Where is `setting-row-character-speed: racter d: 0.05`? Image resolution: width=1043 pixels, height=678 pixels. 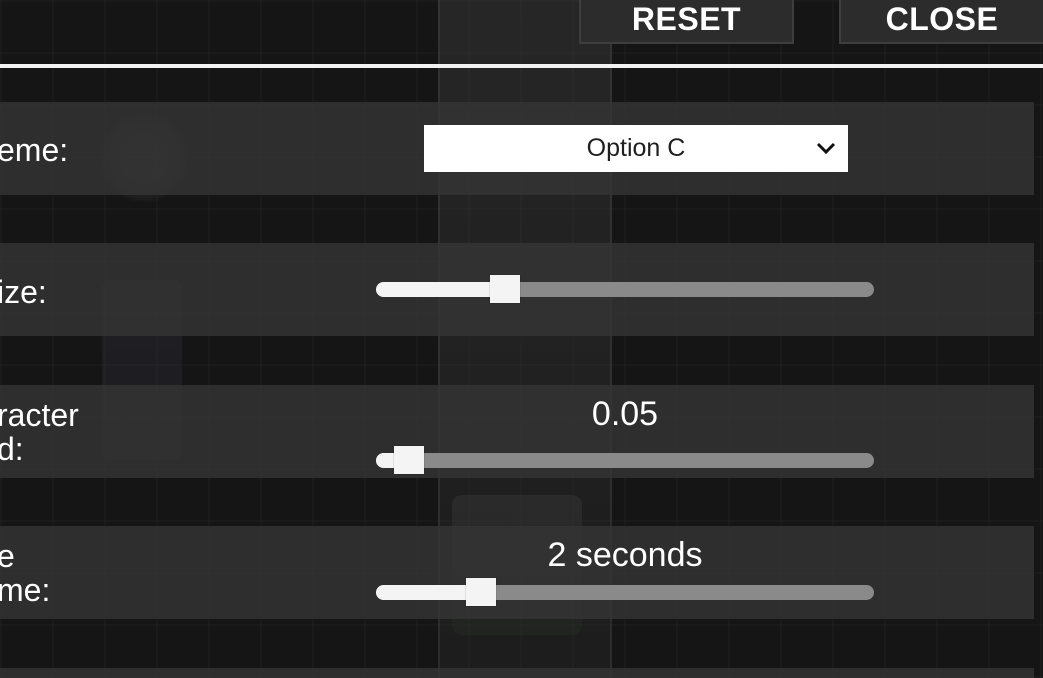 setting-row-character-speed: racter d: 0.05 is located at coordinates (517, 431).